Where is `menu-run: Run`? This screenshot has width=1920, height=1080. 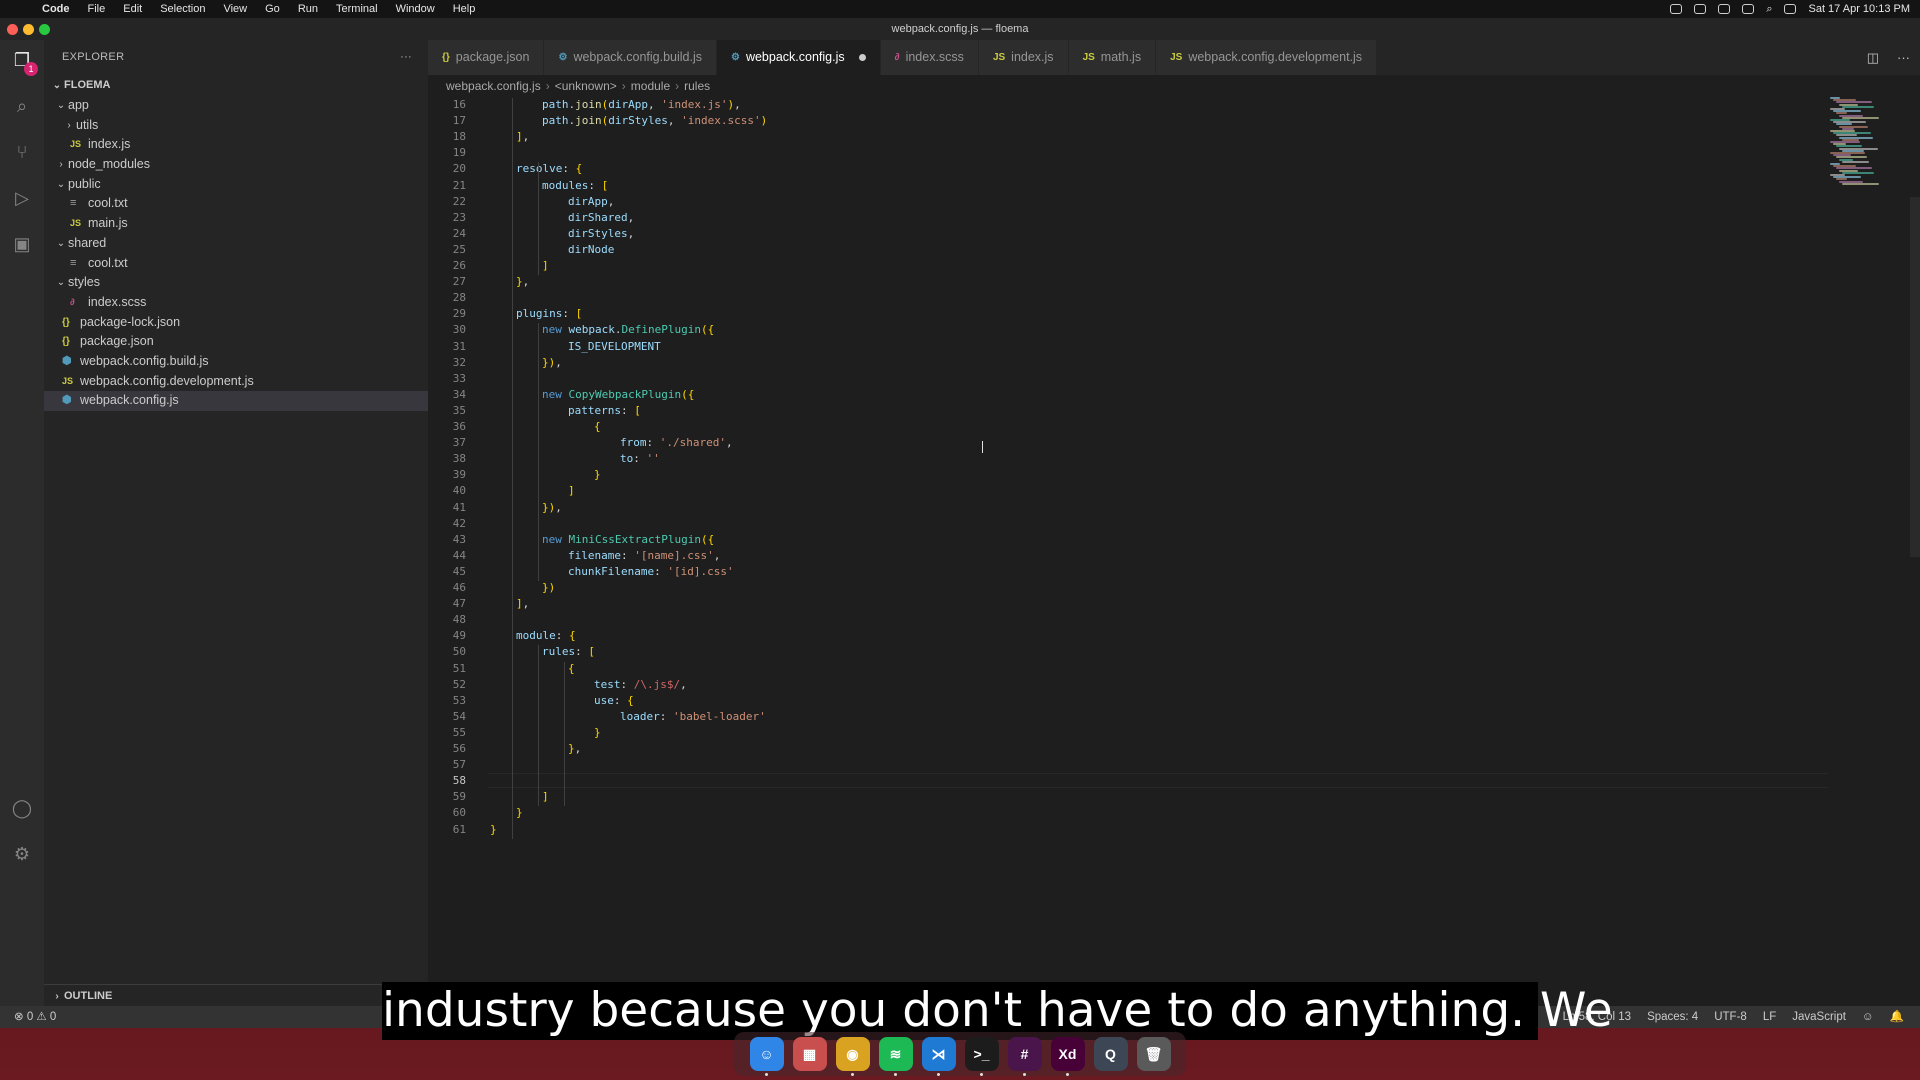 menu-run: Run is located at coordinates (308, 9).